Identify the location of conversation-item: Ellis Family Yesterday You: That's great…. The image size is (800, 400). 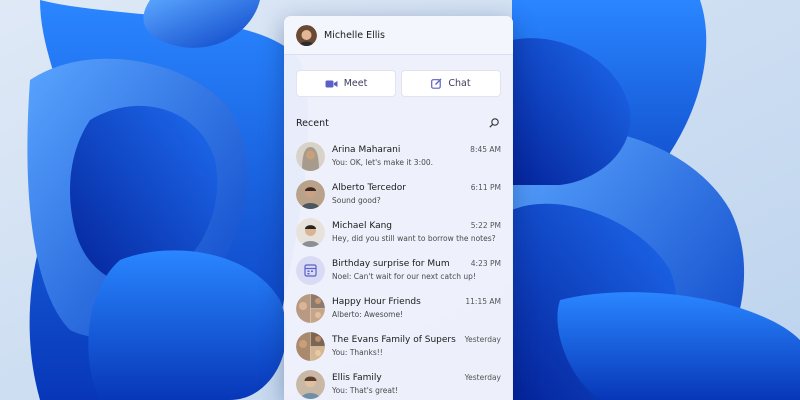
(398, 382).